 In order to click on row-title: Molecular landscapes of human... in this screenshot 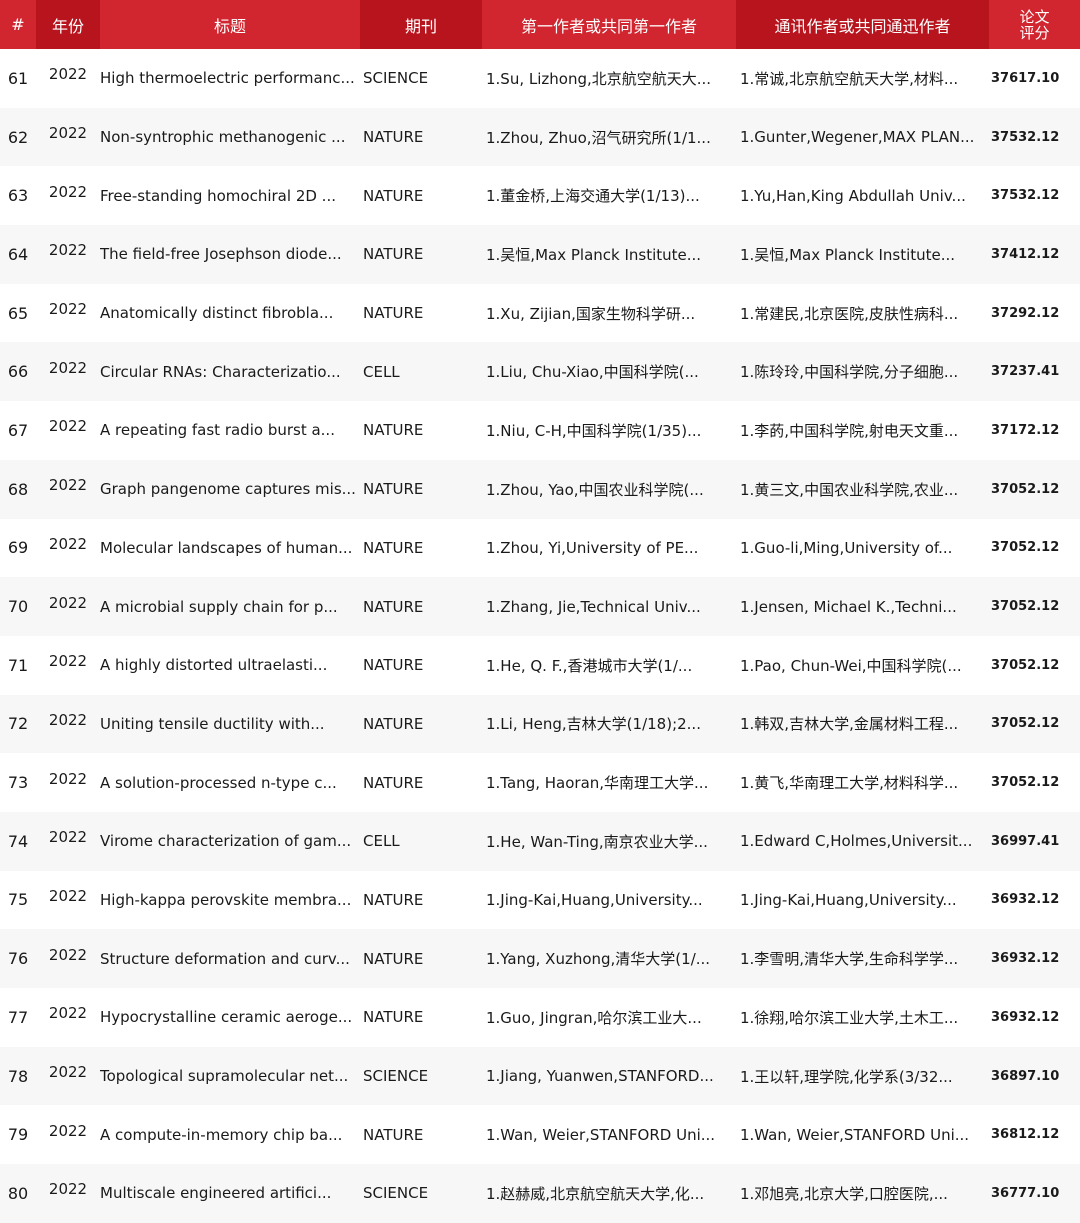, I will do `click(226, 547)`.